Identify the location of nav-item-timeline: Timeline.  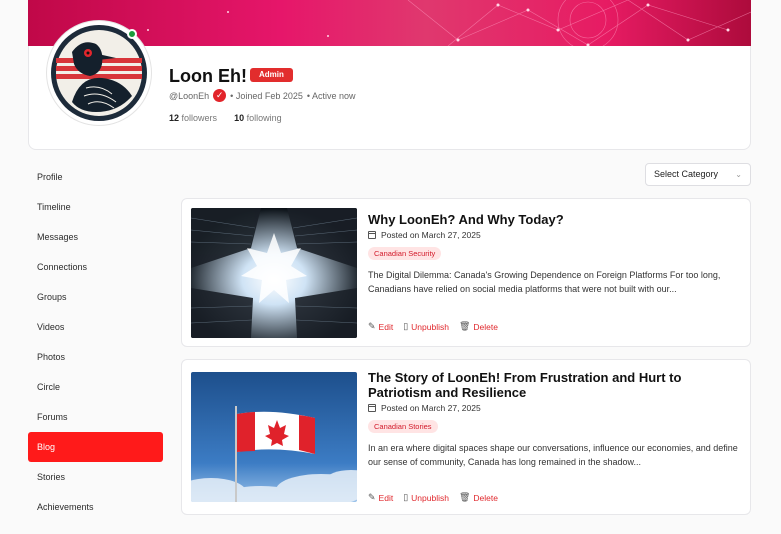
(95, 207).